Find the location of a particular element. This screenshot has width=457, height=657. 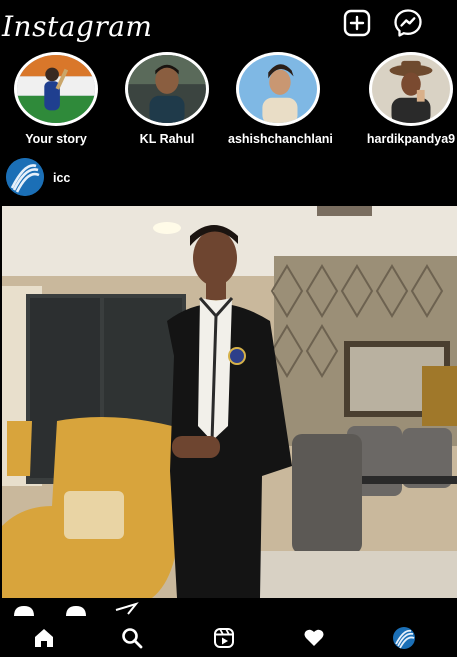

top-bar: Instagram is located at coordinates (228, 25).